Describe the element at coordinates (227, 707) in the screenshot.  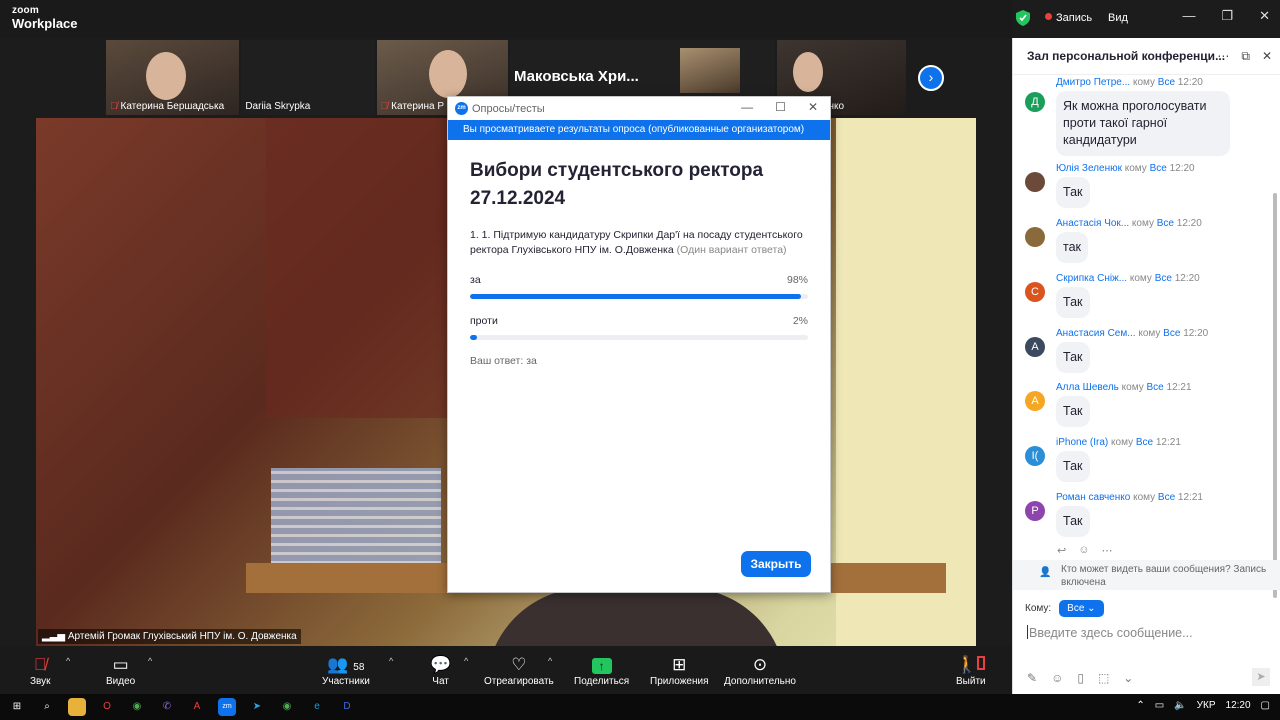
I see `zoom-taskbar-icon: zm` at that location.